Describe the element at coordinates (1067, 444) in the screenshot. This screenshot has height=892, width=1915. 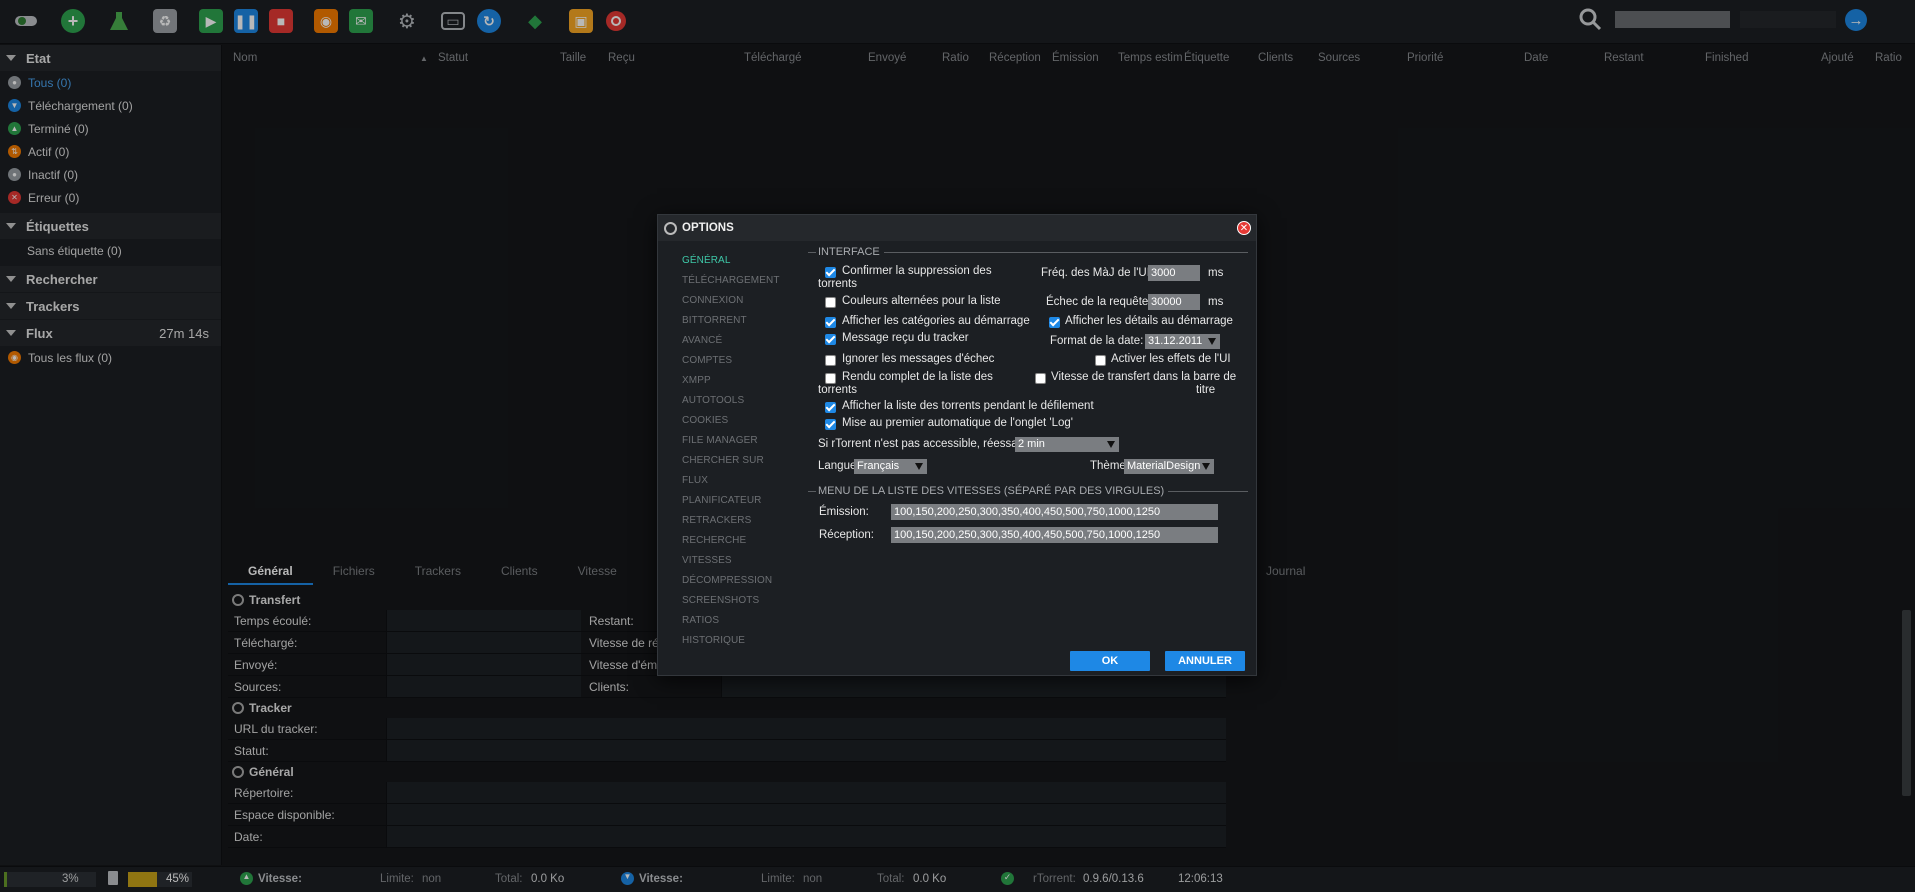
I see `retry-select: 2 min` at that location.